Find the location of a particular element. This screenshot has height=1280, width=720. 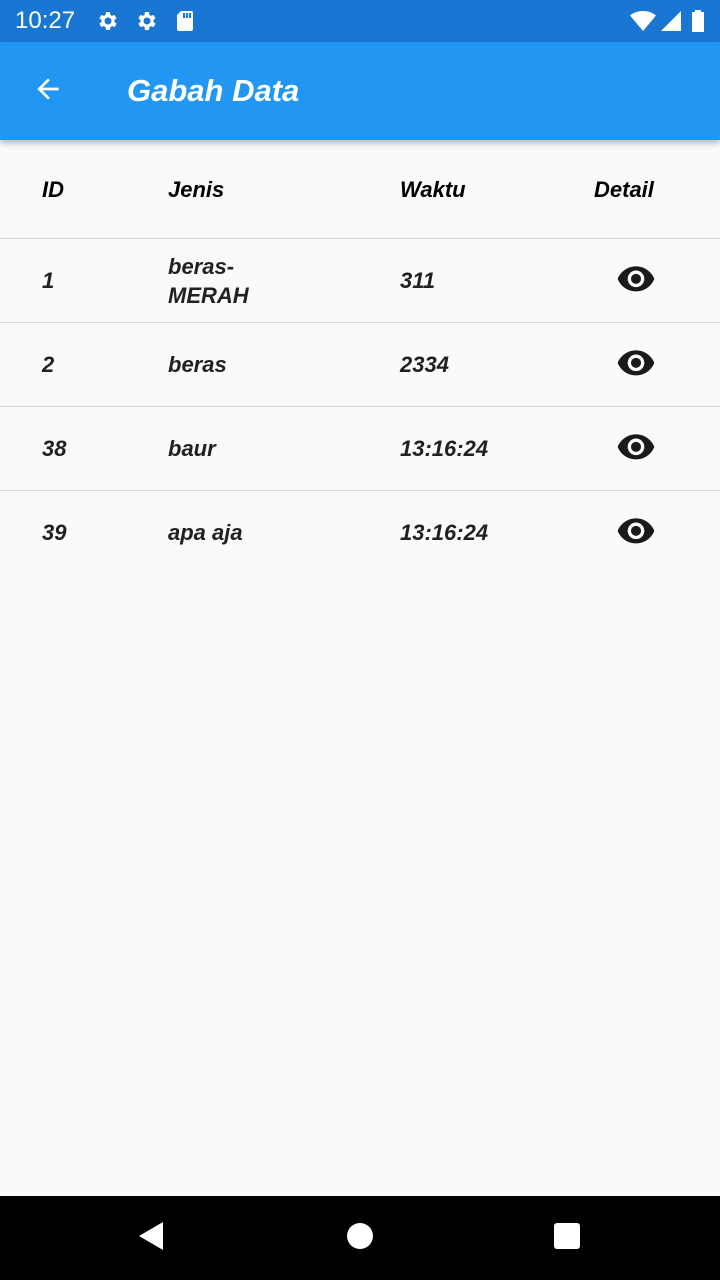

nav-recents-button is located at coordinates (567, 1238).